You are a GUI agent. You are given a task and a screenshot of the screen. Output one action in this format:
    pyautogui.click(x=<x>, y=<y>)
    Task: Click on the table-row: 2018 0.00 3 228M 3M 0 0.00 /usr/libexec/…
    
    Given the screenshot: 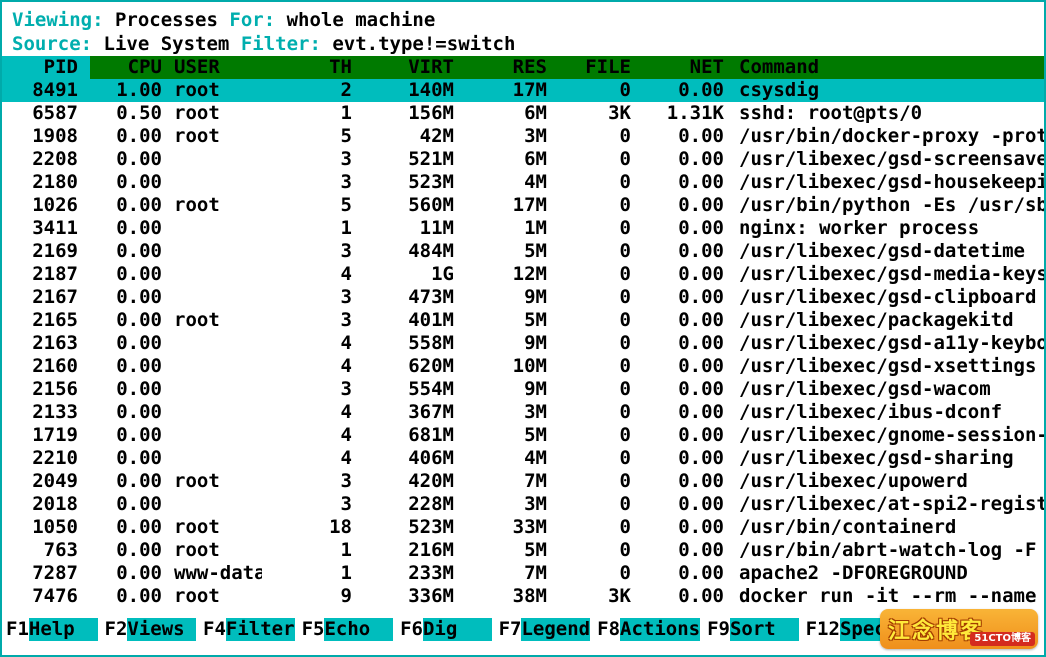 What is the action you would take?
    pyautogui.click(x=523, y=504)
    